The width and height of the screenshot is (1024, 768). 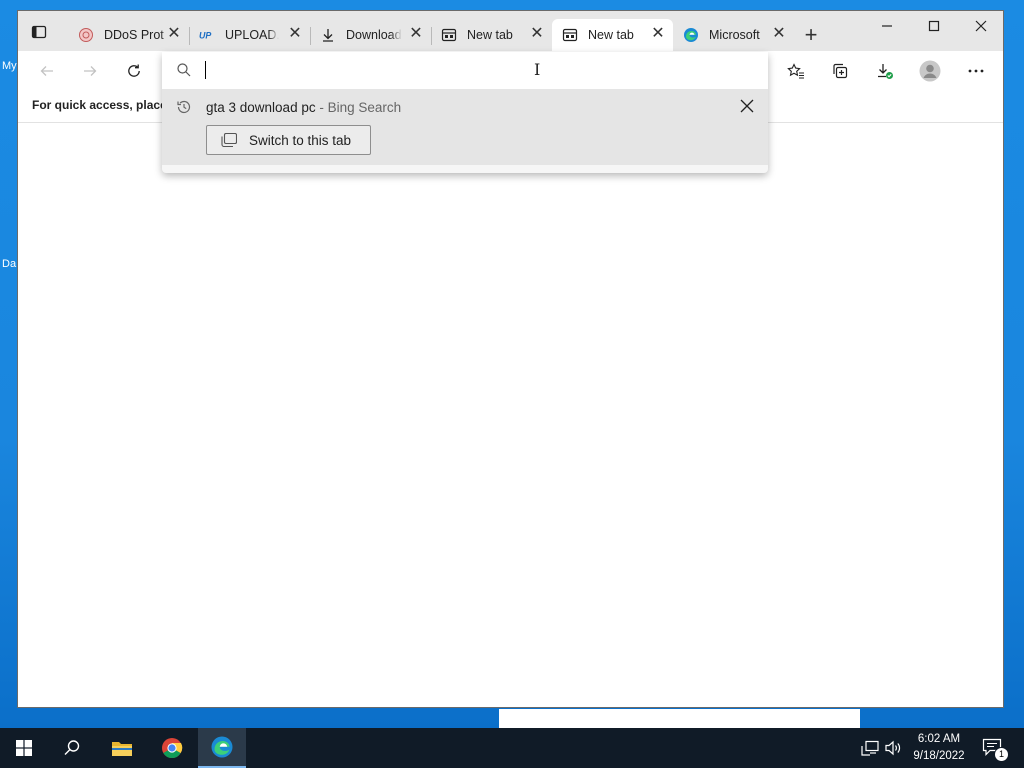 What do you see at coordinates (537, 69) in the screenshot?
I see `i-beam-cursor-icon: I` at bounding box center [537, 69].